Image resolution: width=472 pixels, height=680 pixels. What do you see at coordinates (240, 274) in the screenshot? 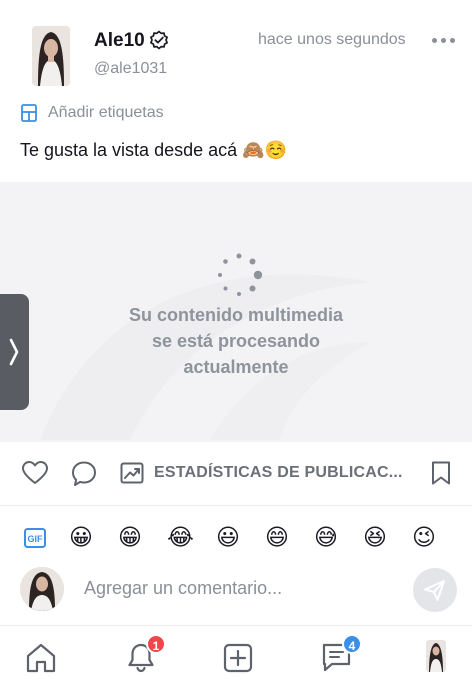
I see `loading-spinner-icon` at bounding box center [240, 274].